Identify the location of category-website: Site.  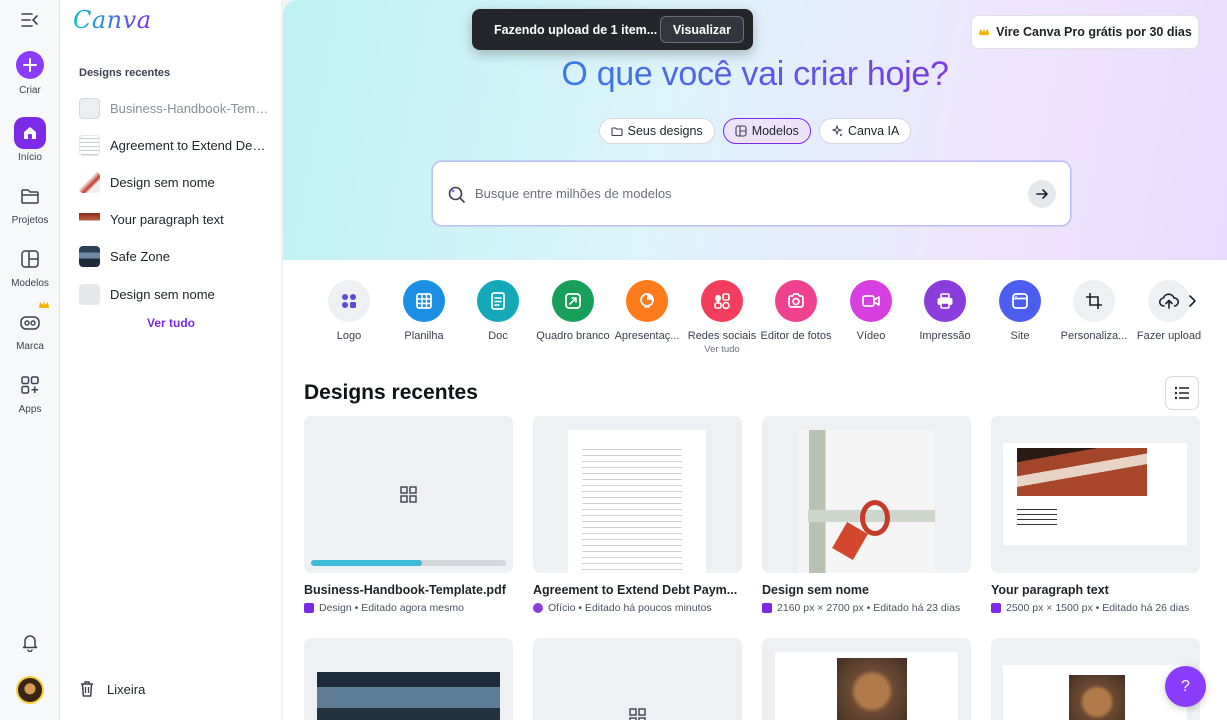
(1020, 312).